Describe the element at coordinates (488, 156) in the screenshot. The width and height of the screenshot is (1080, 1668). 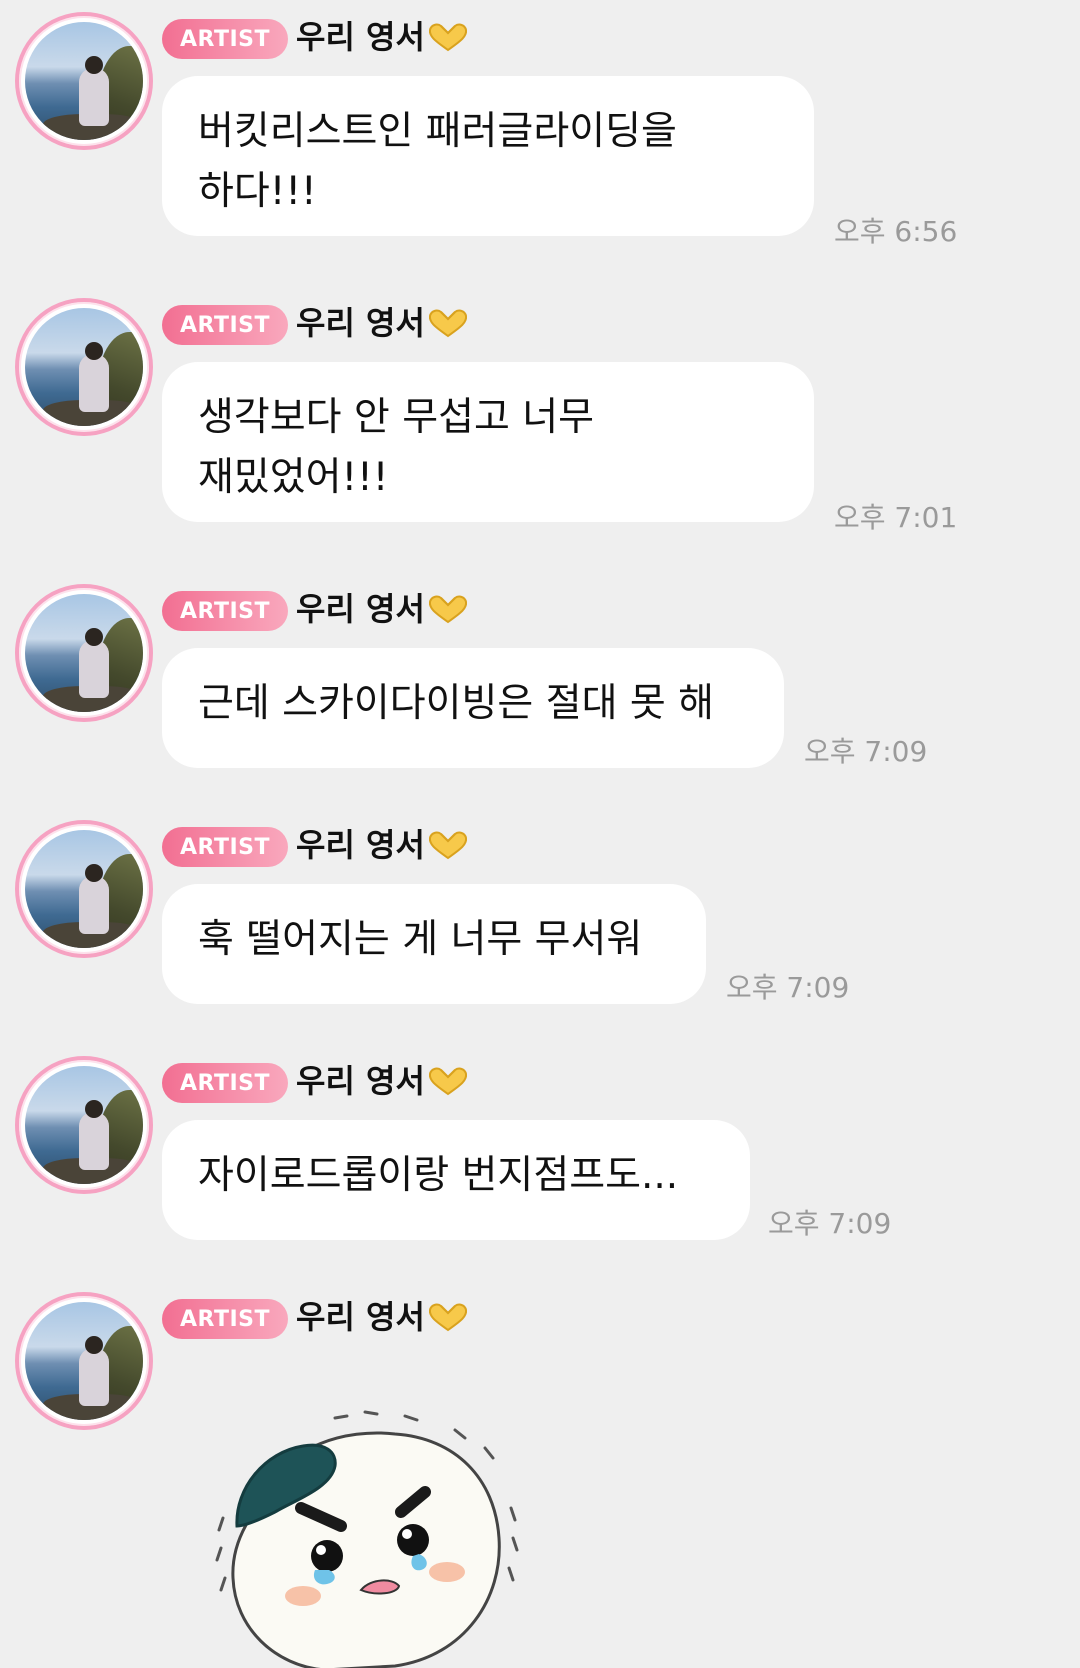
I see `message-bubble: 버킷리스트인 패러글라이딩을 하다!!!` at that location.